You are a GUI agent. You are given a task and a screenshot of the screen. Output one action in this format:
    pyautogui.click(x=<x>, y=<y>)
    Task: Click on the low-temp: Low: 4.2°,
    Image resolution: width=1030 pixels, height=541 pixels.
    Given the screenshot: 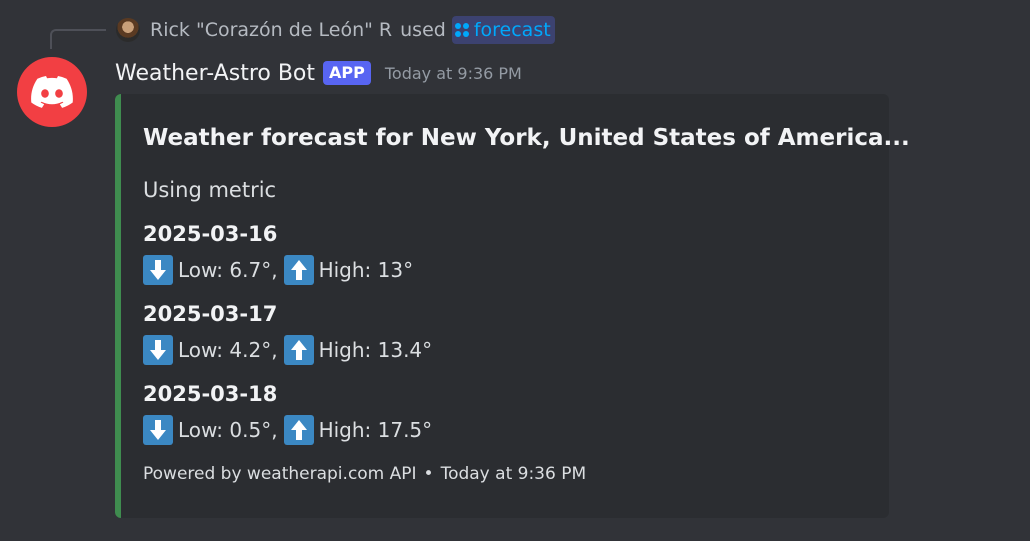 What is the action you would take?
    pyautogui.click(x=228, y=350)
    